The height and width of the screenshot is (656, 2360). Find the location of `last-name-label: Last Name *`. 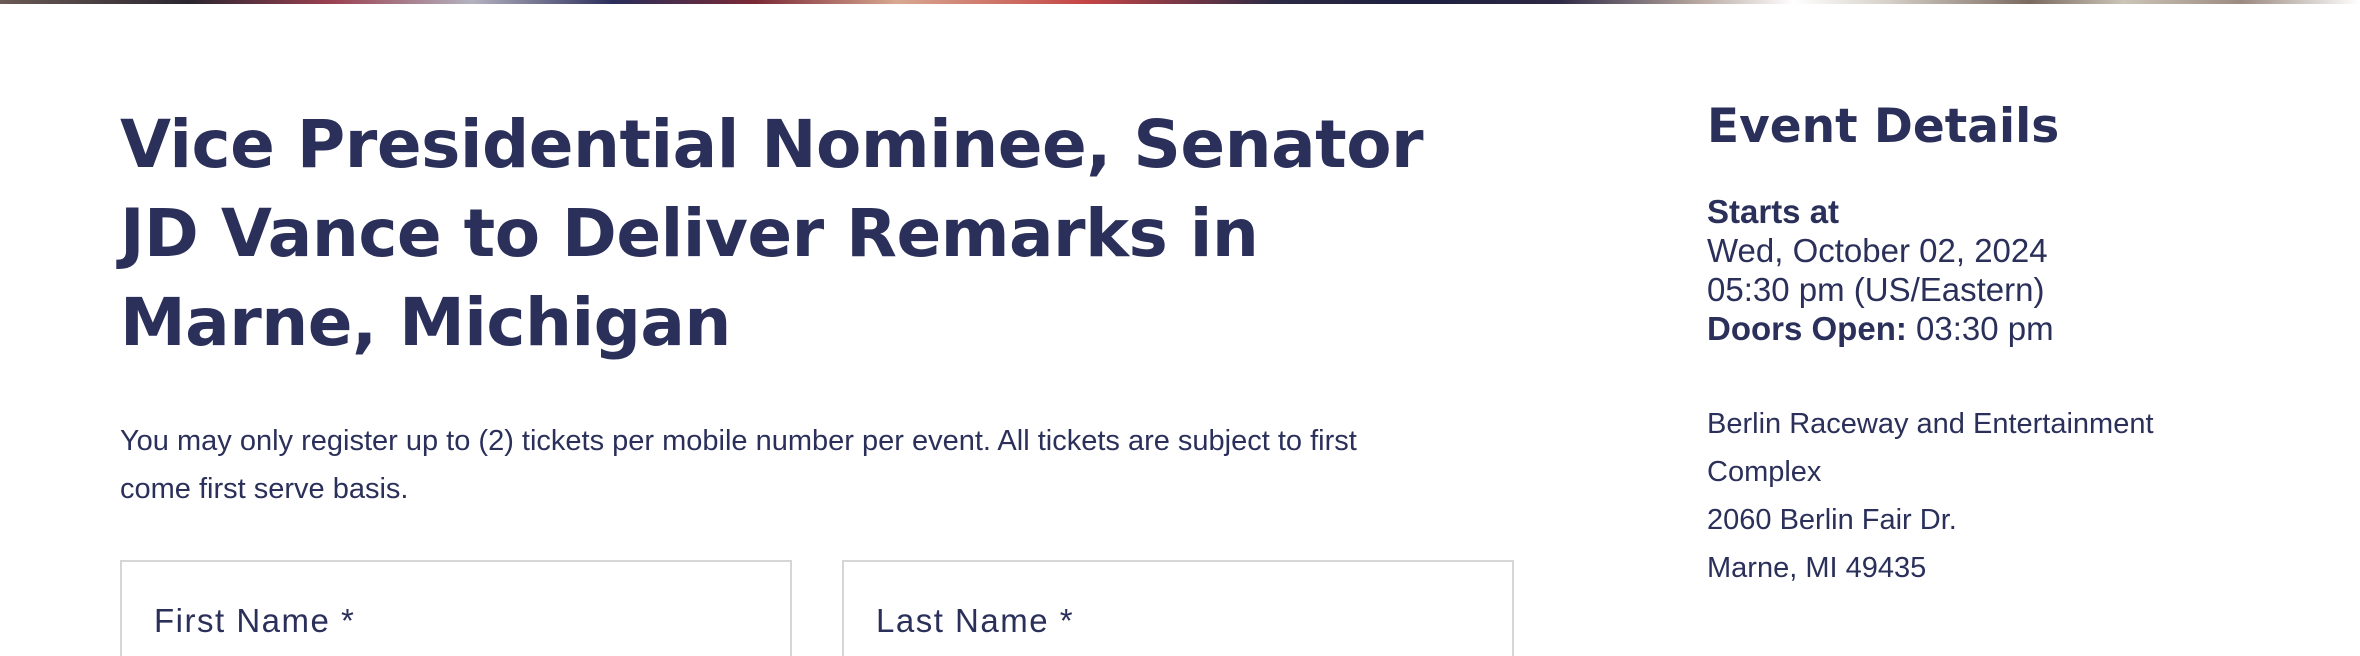

last-name-label: Last Name * is located at coordinates (975, 620).